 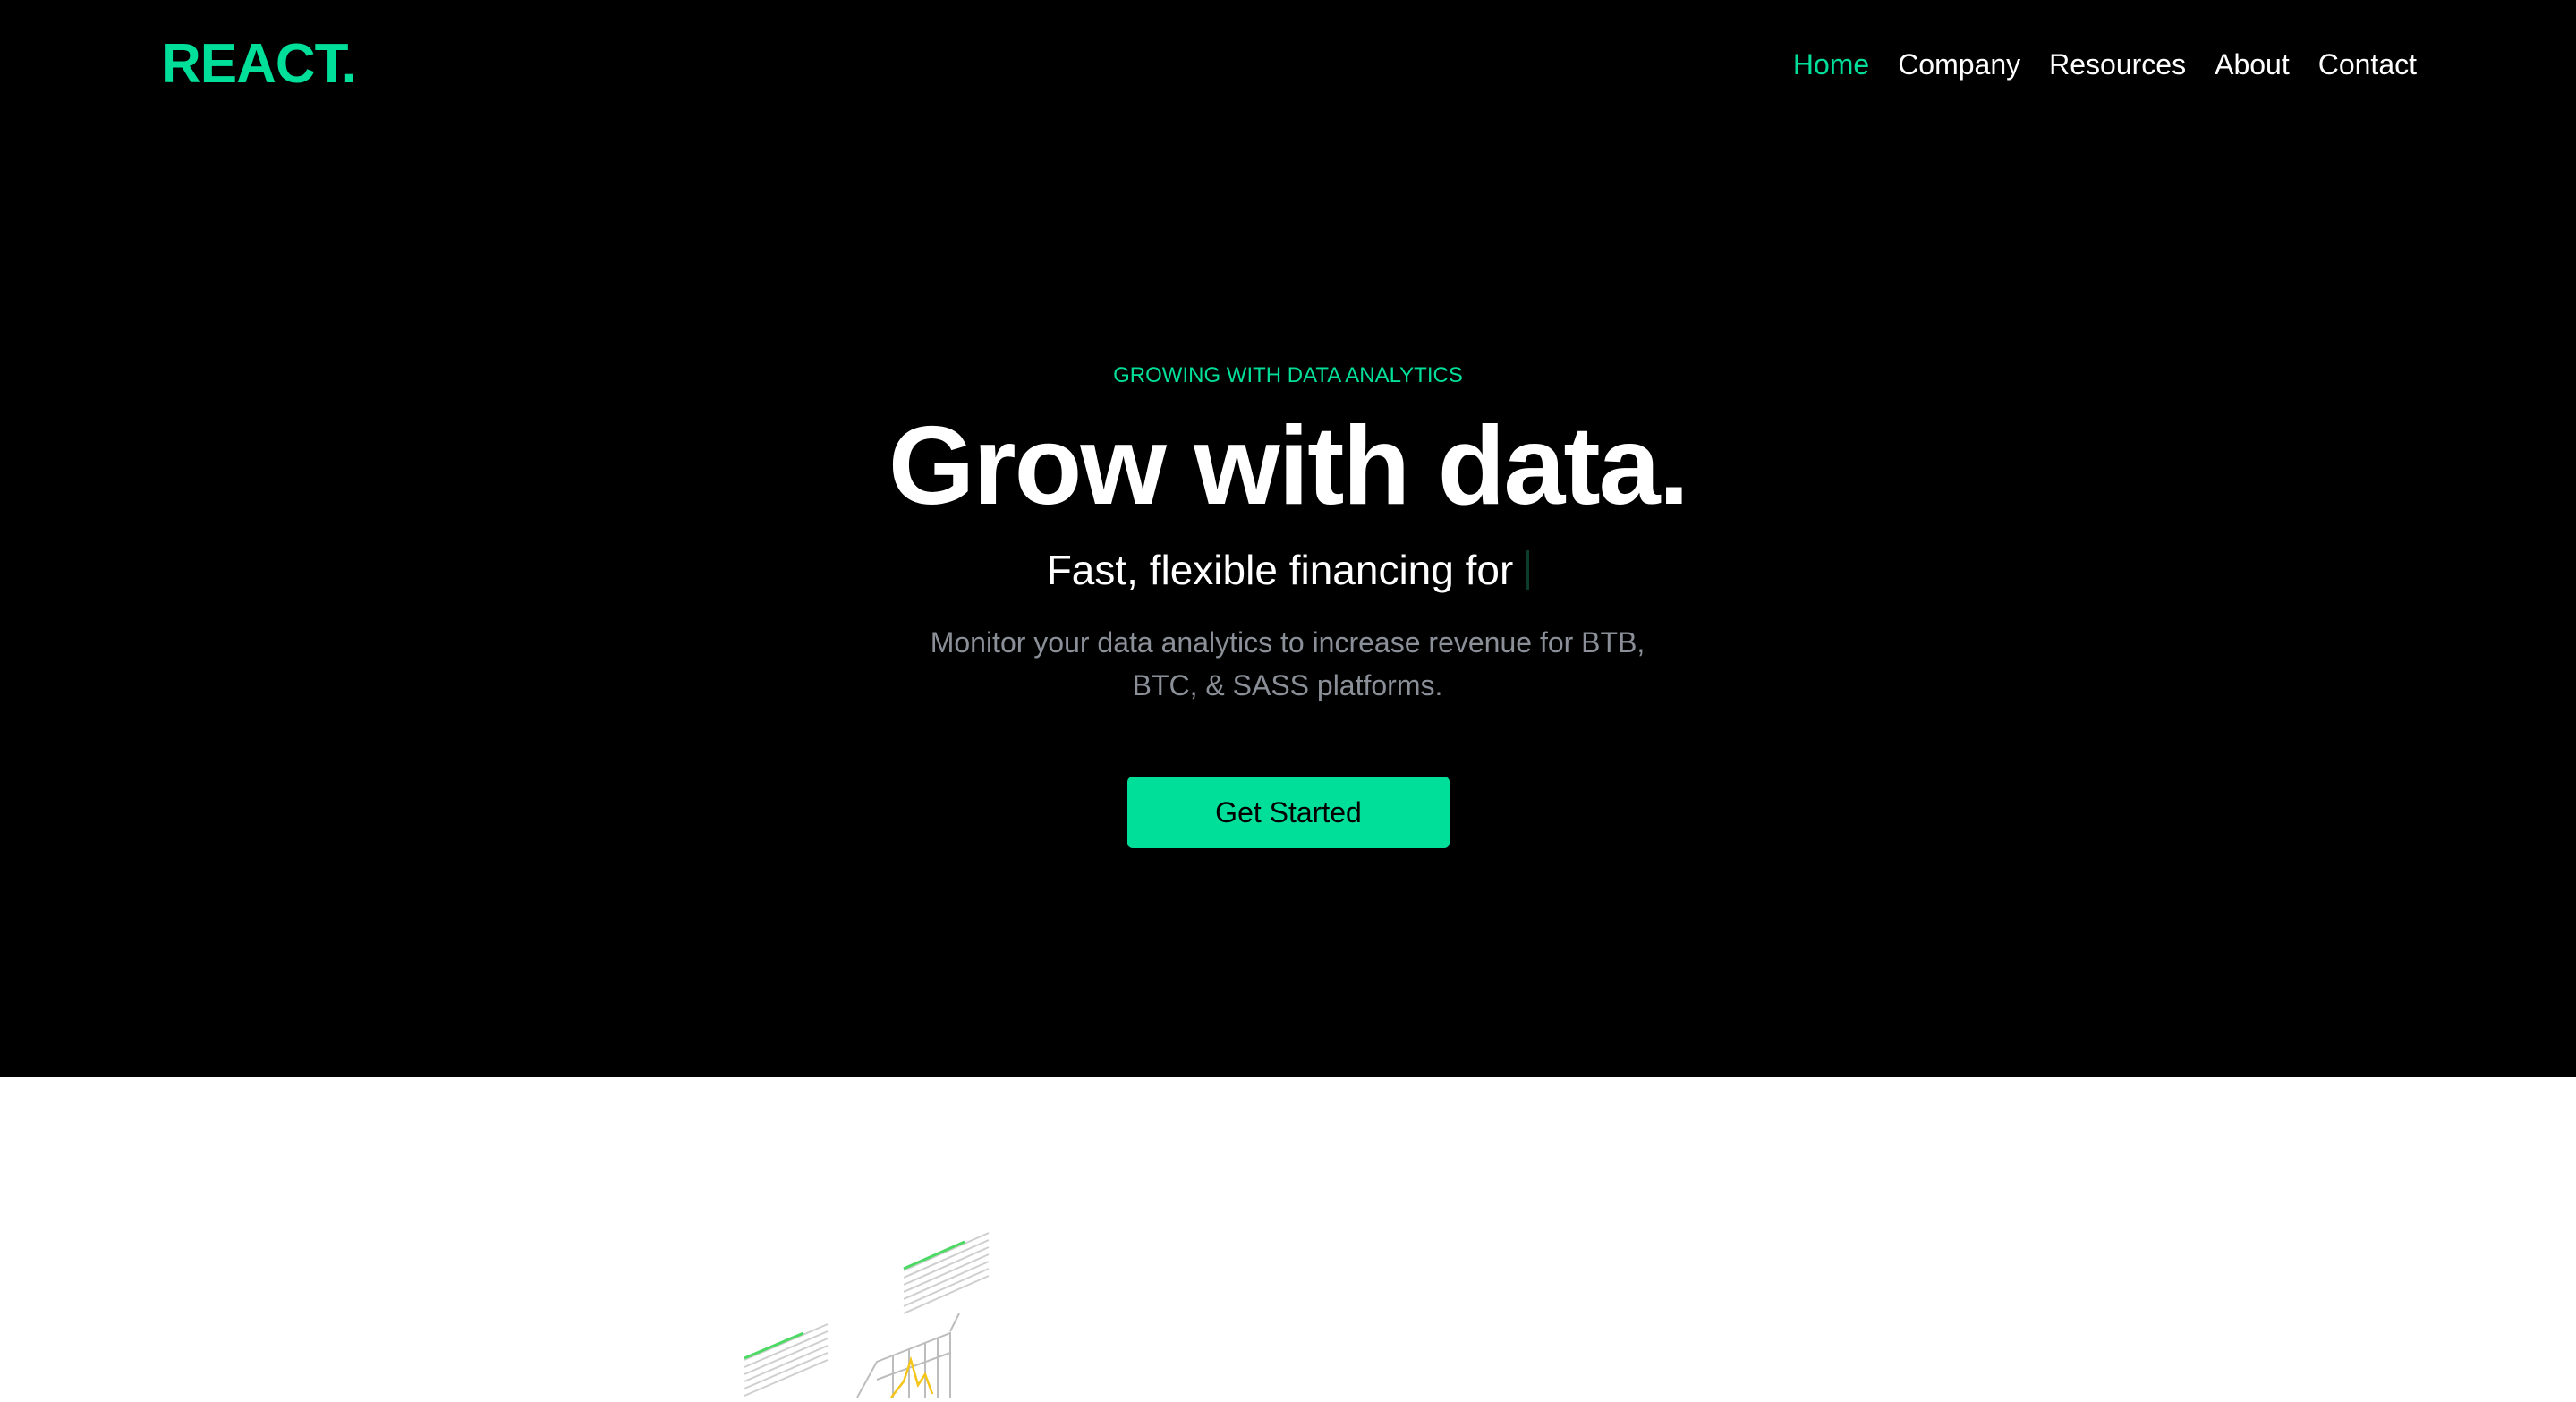 What do you see at coordinates (2117, 64) in the screenshot?
I see `nav-link-resources: Resources` at bounding box center [2117, 64].